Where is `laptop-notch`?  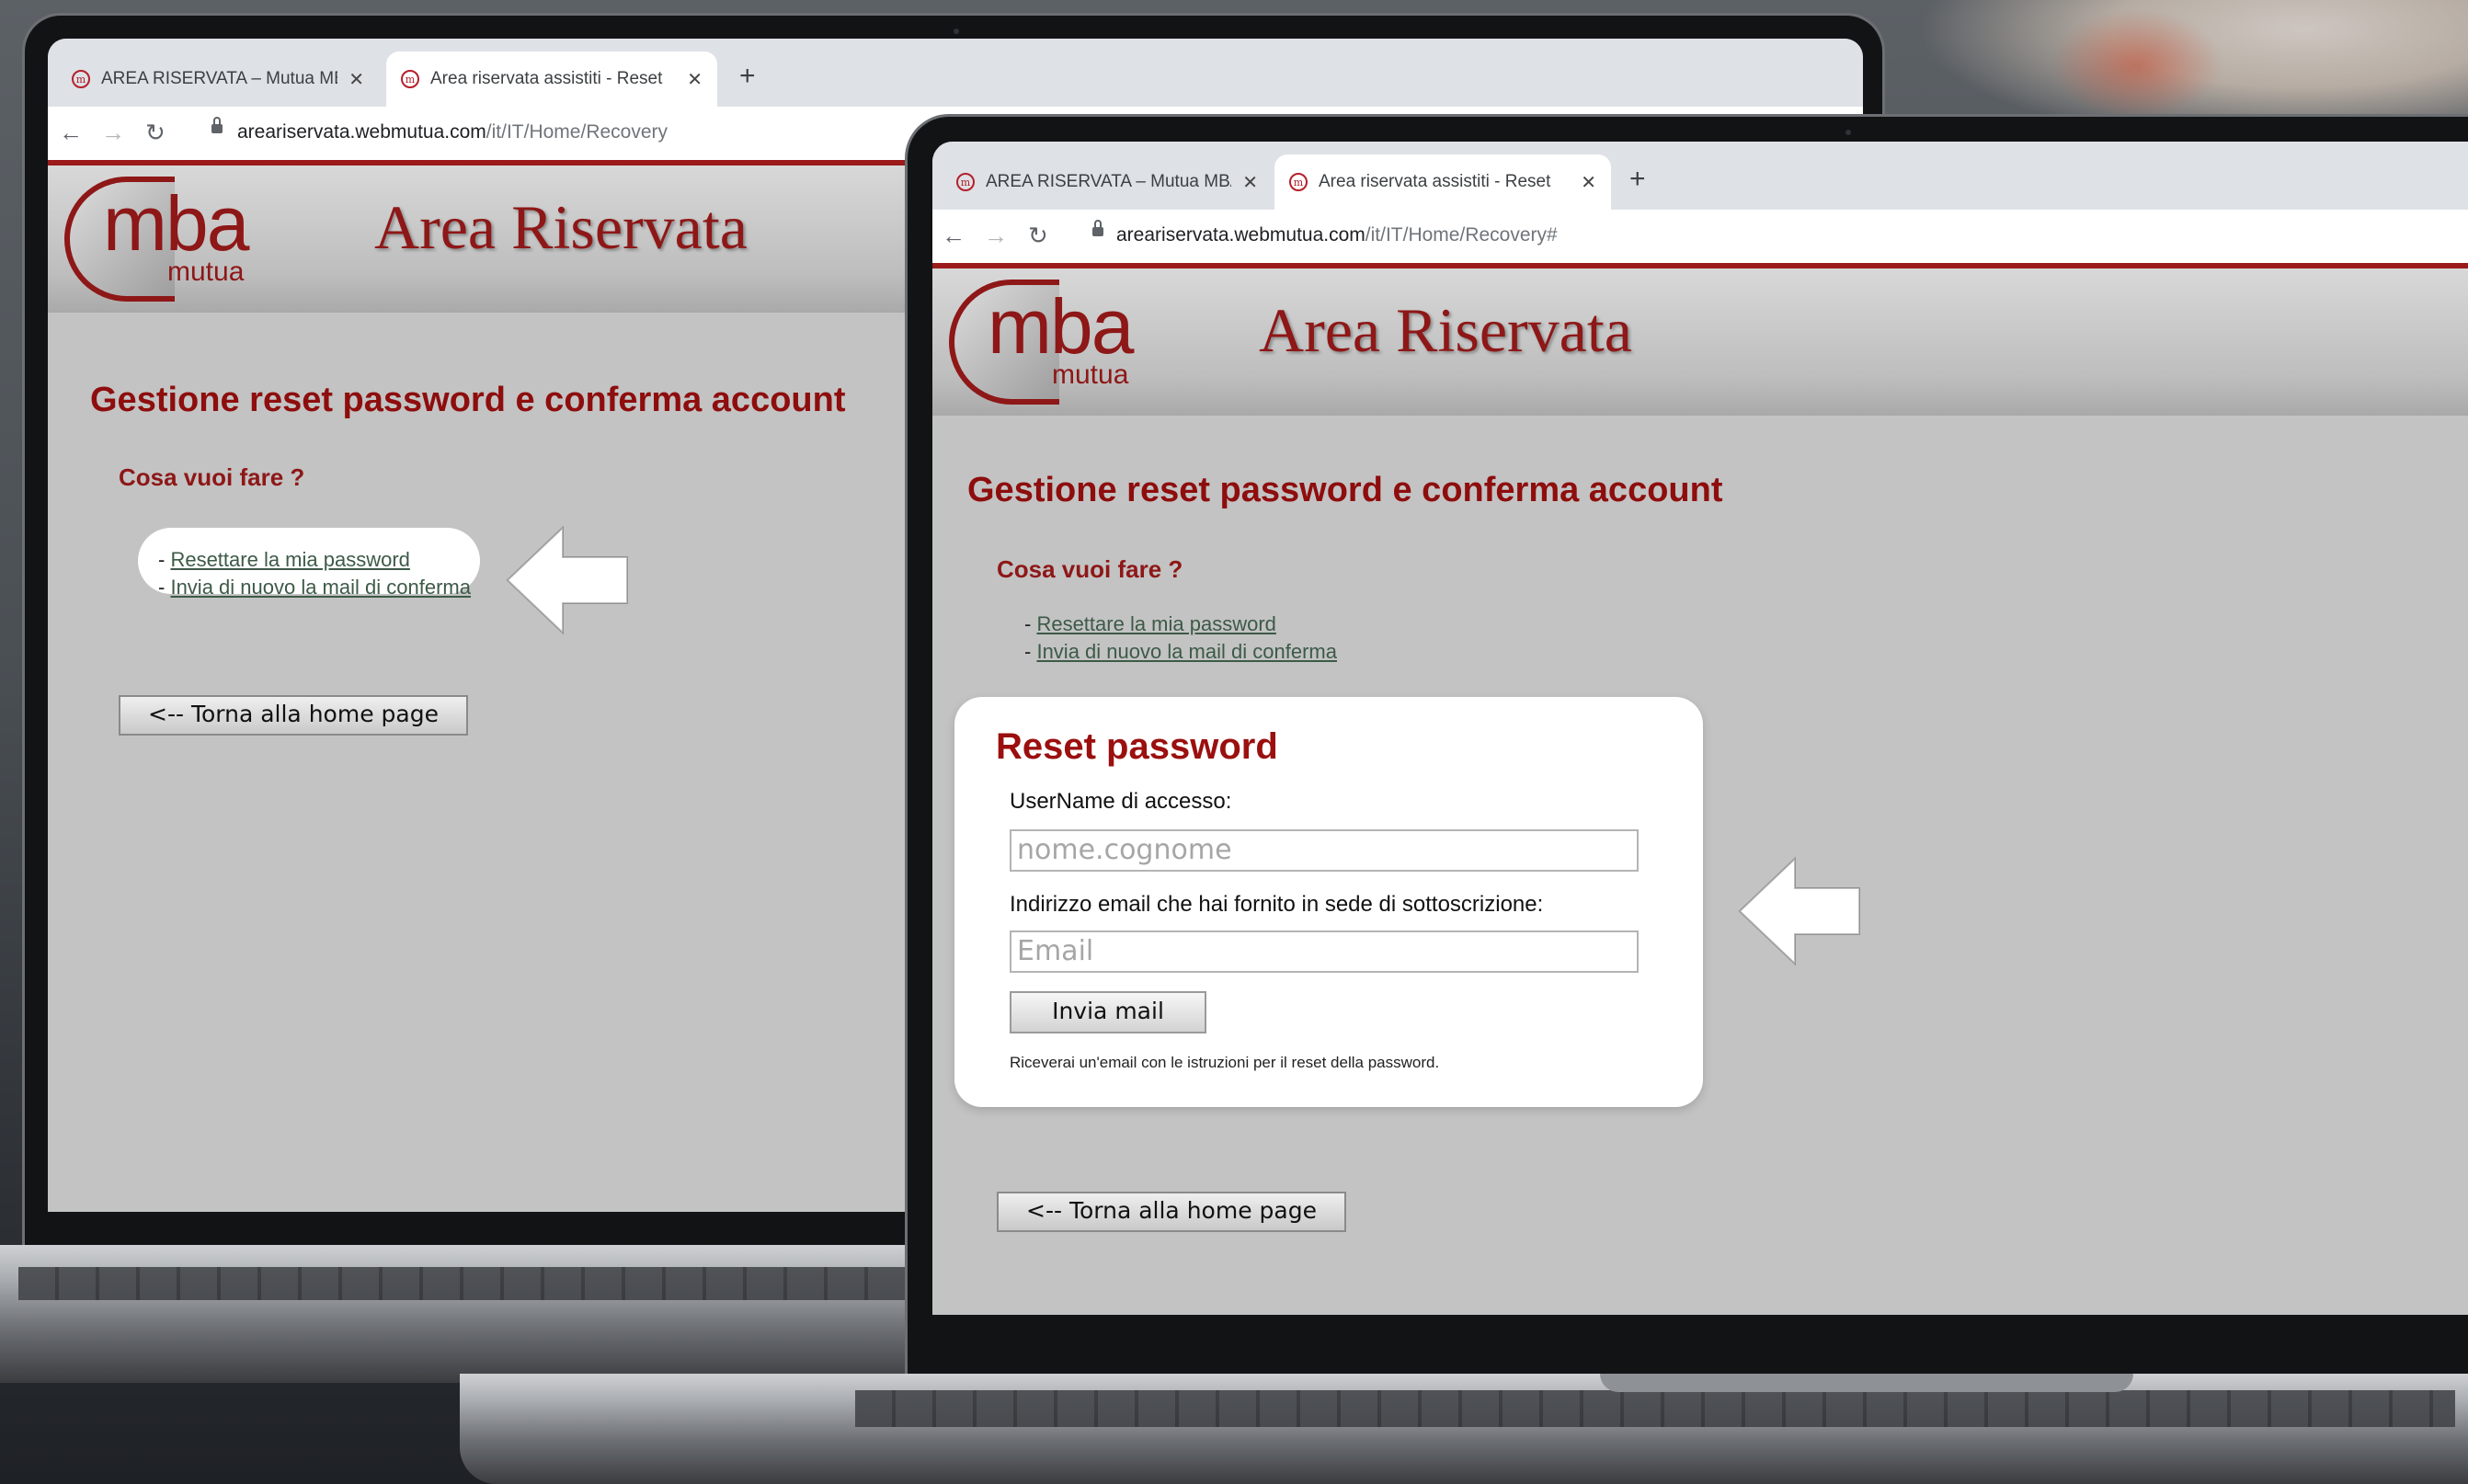 laptop-notch is located at coordinates (1867, 1383).